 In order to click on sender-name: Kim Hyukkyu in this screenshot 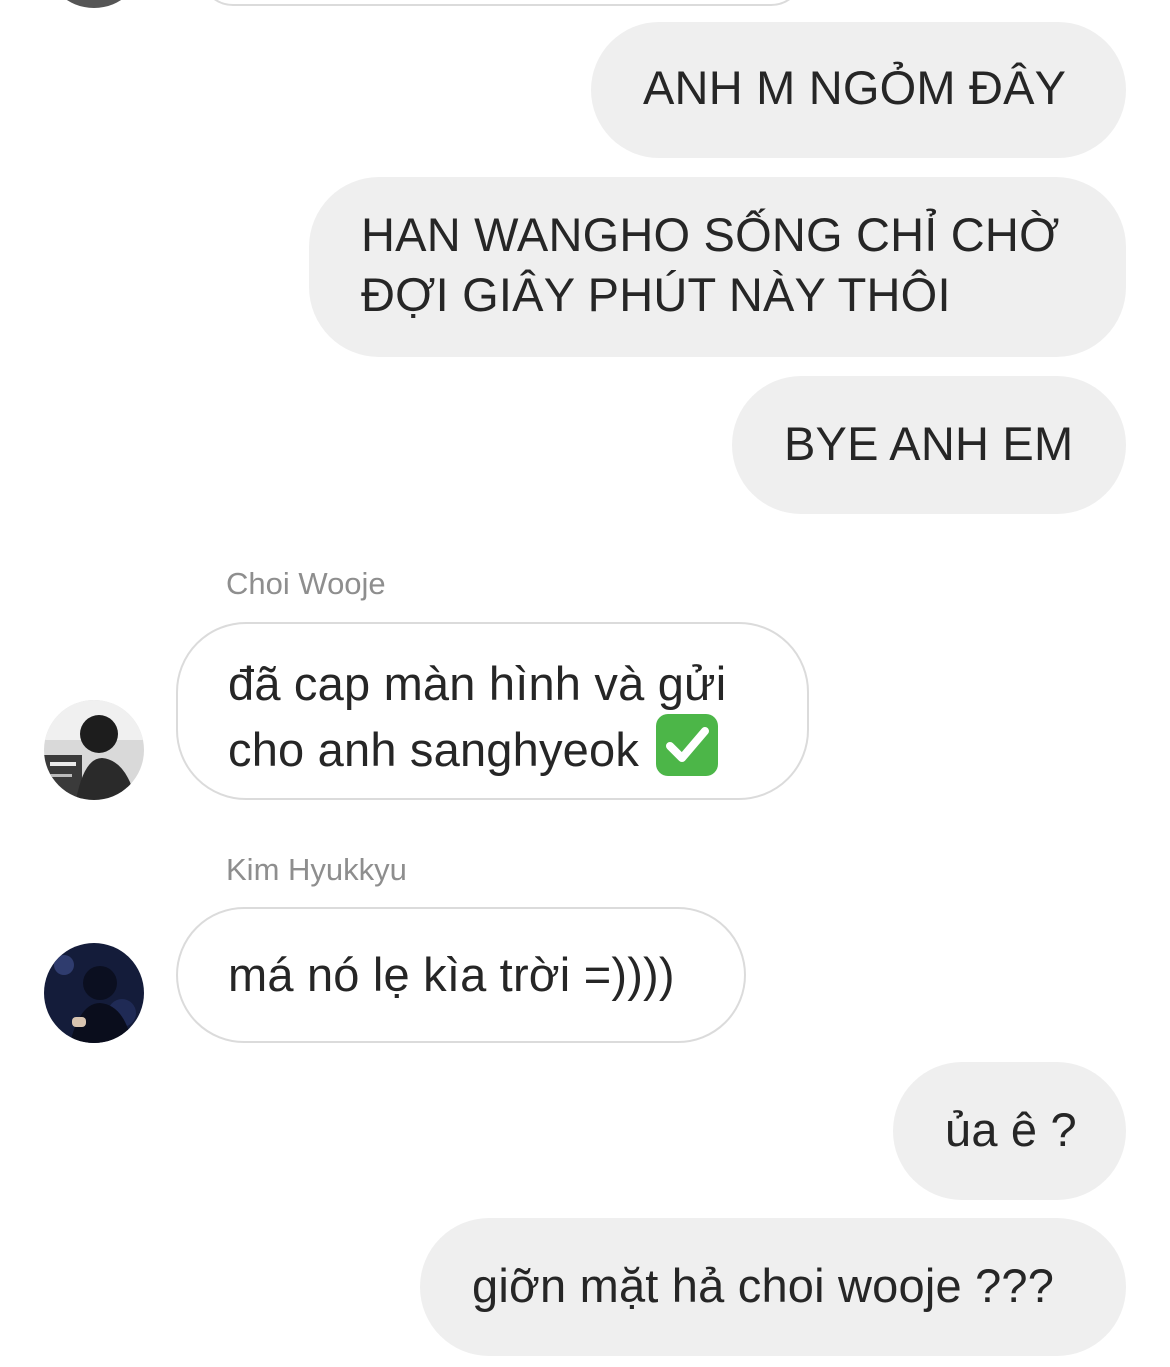, I will do `click(316, 869)`.